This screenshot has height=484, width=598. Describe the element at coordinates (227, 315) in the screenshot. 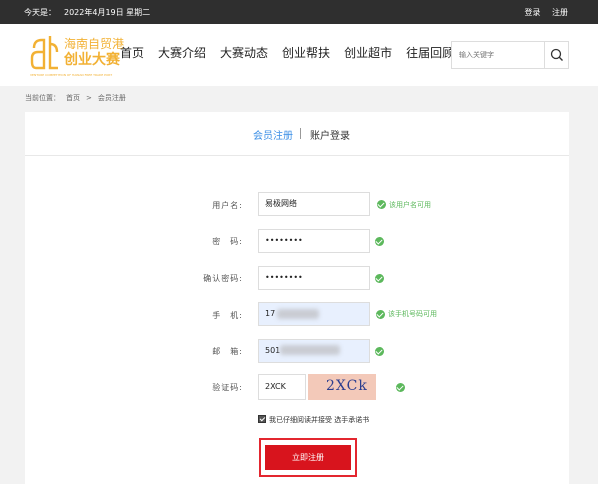

I see `phone-label: 手 机:` at that location.